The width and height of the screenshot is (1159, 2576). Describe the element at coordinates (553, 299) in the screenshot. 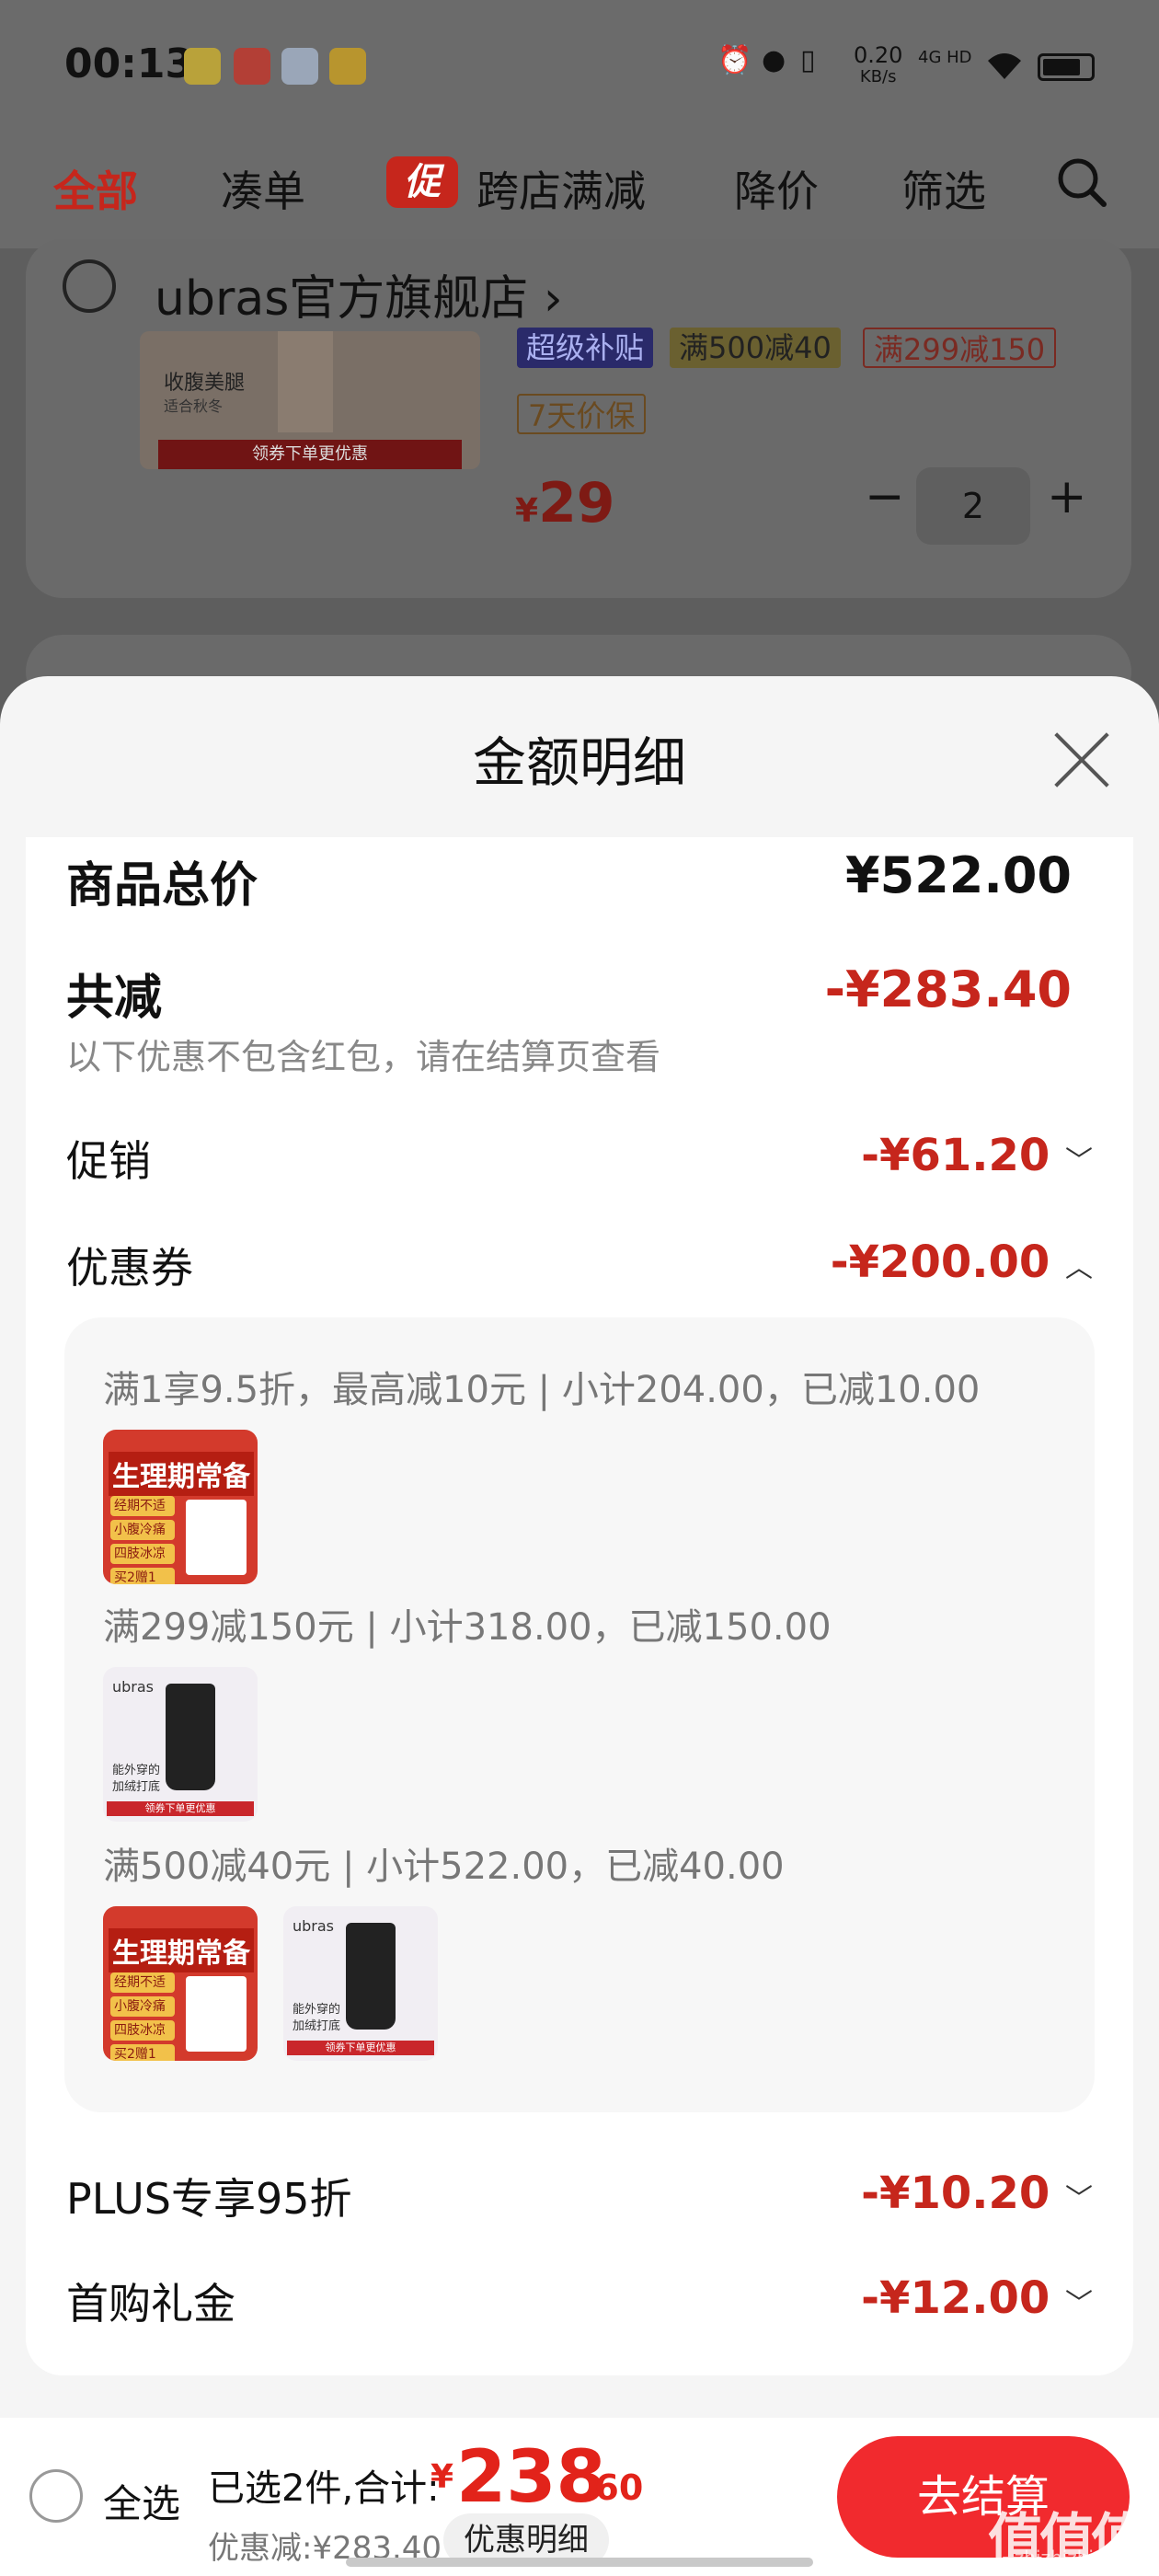

I see `chevron-right-icon: ›` at that location.